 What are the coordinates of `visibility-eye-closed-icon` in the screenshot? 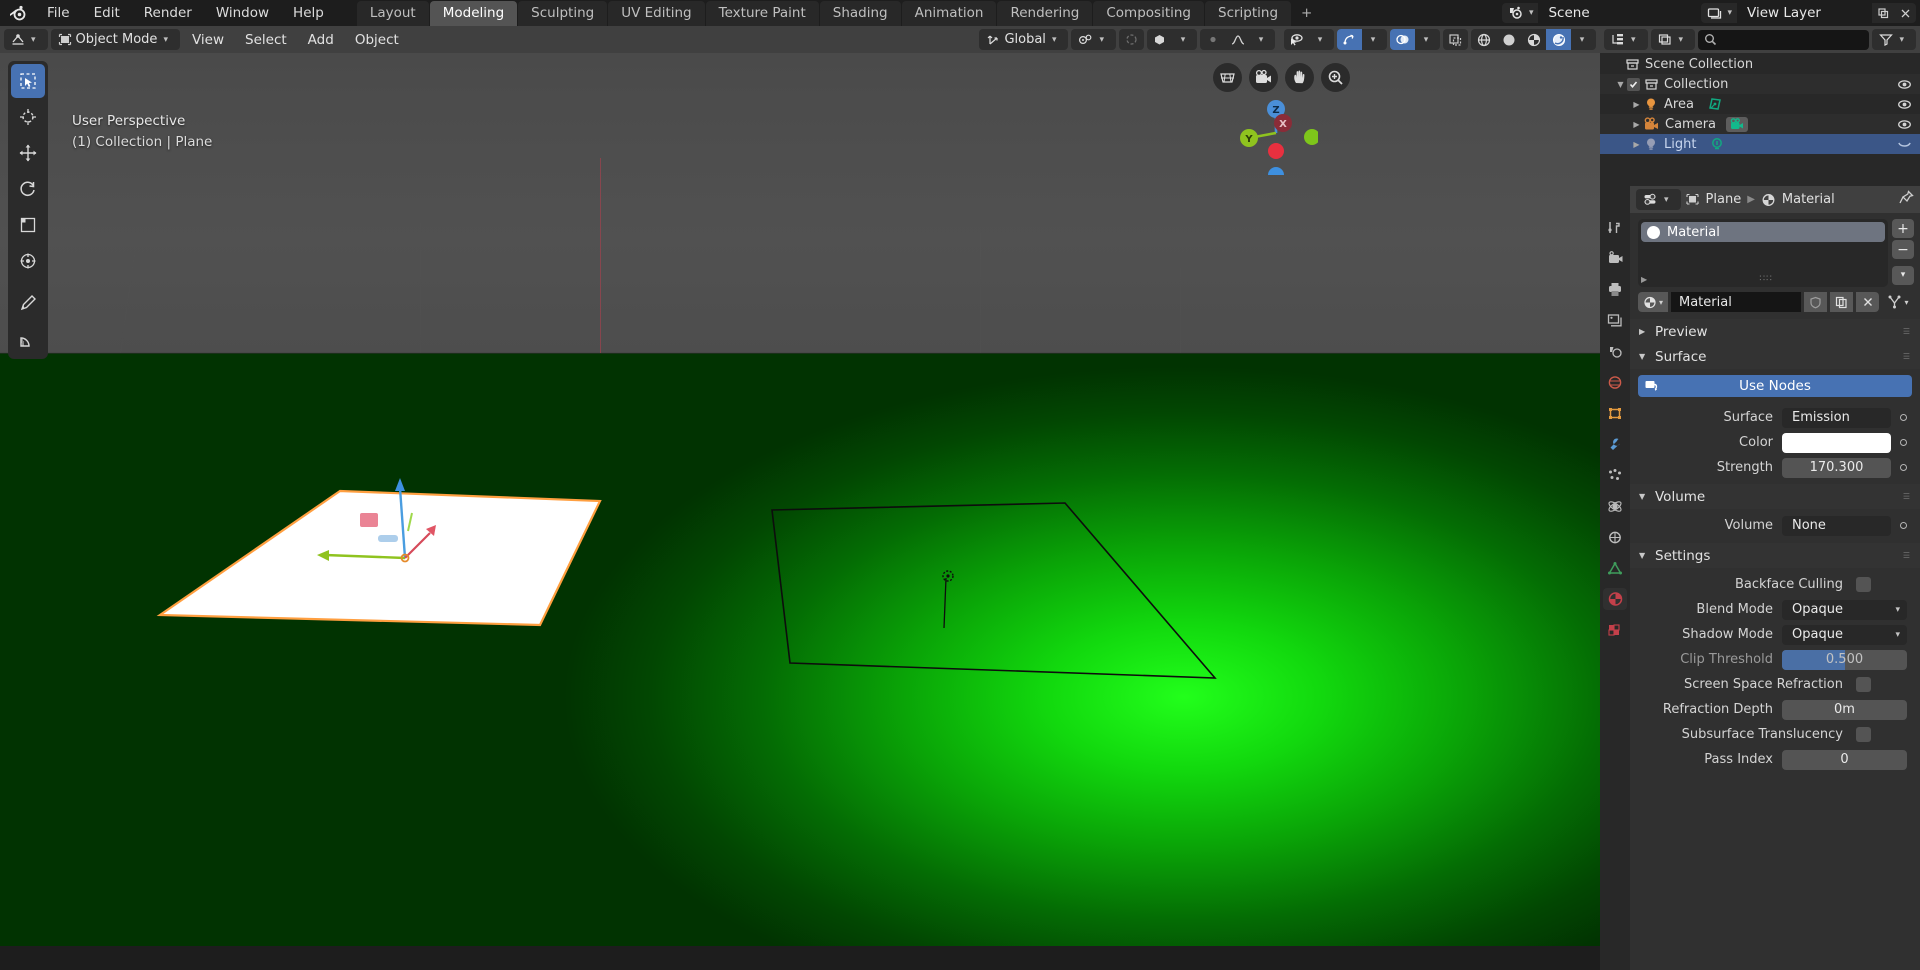 It's located at (1904, 144).